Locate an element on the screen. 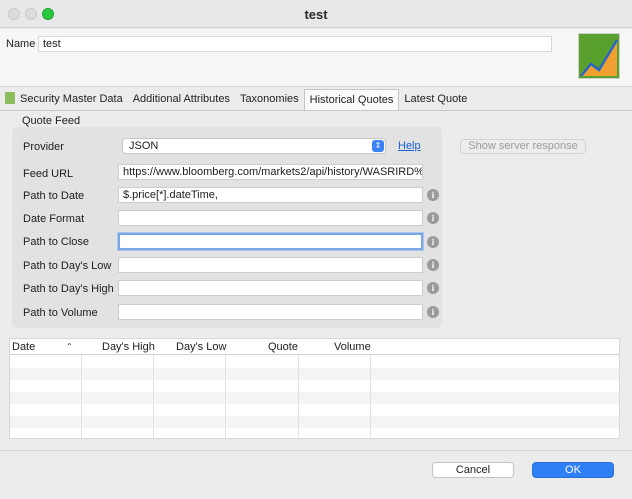  tab-taxonomies: Taxonomies is located at coordinates (269, 99).